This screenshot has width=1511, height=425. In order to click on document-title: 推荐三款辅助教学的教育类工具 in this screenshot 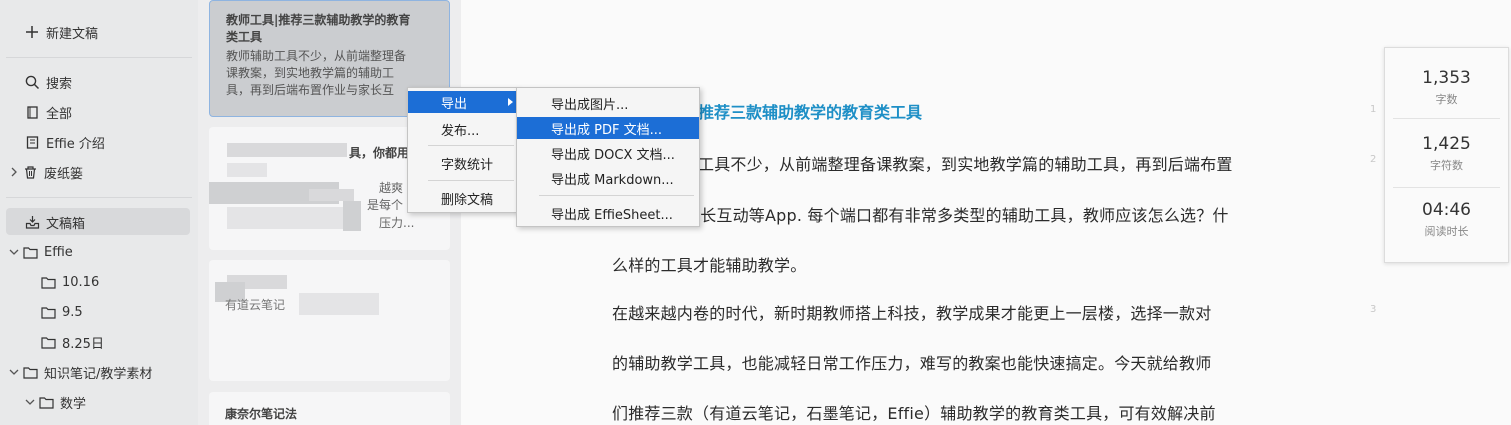, I will do `click(810, 112)`.